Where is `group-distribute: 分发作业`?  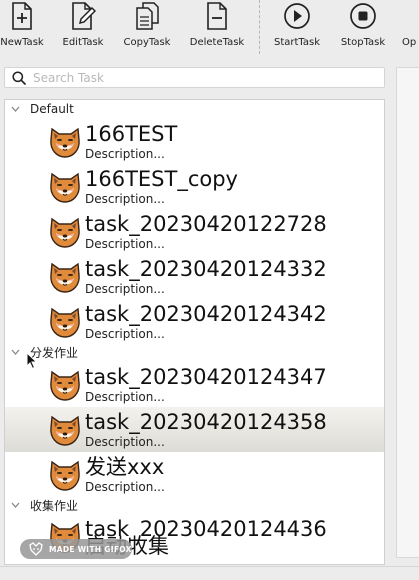
group-distribute: 分发作业 is located at coordinates (41, 352).